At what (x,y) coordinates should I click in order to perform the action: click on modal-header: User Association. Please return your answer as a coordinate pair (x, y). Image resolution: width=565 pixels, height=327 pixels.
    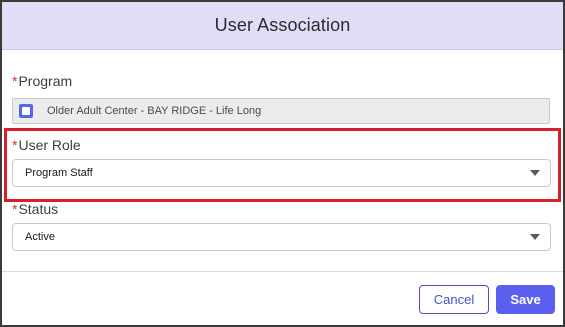
    Looking at the image, I should click on (282, 26).